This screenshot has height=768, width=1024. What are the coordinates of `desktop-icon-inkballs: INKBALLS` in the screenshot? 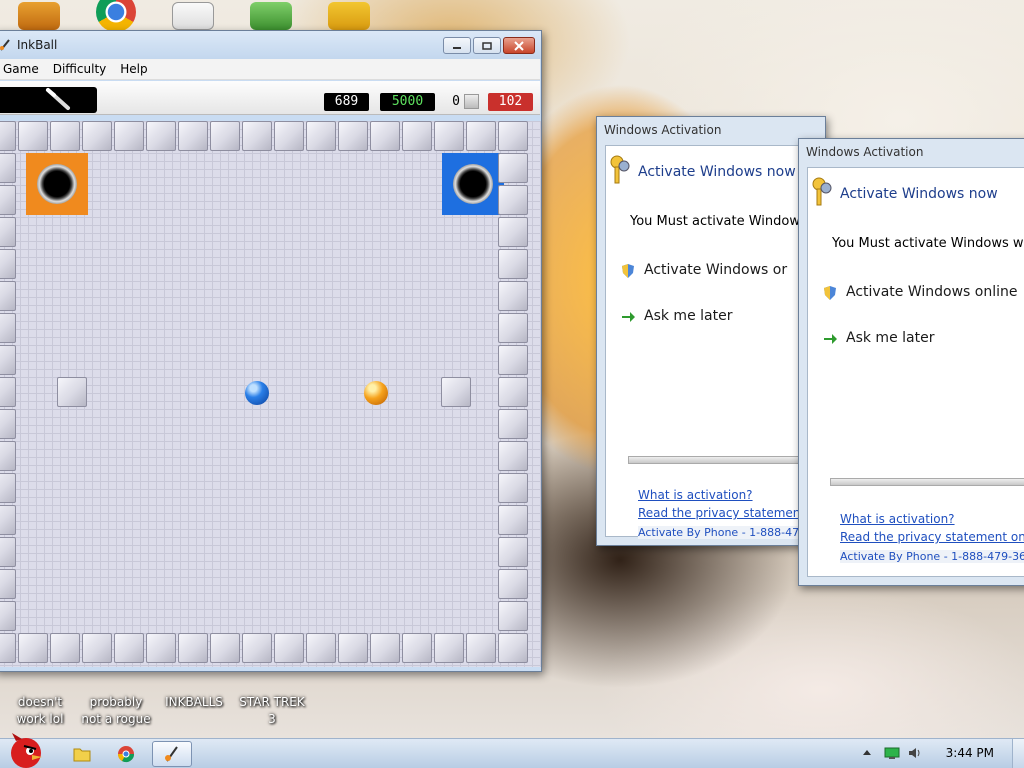 It's located at (194, 691).